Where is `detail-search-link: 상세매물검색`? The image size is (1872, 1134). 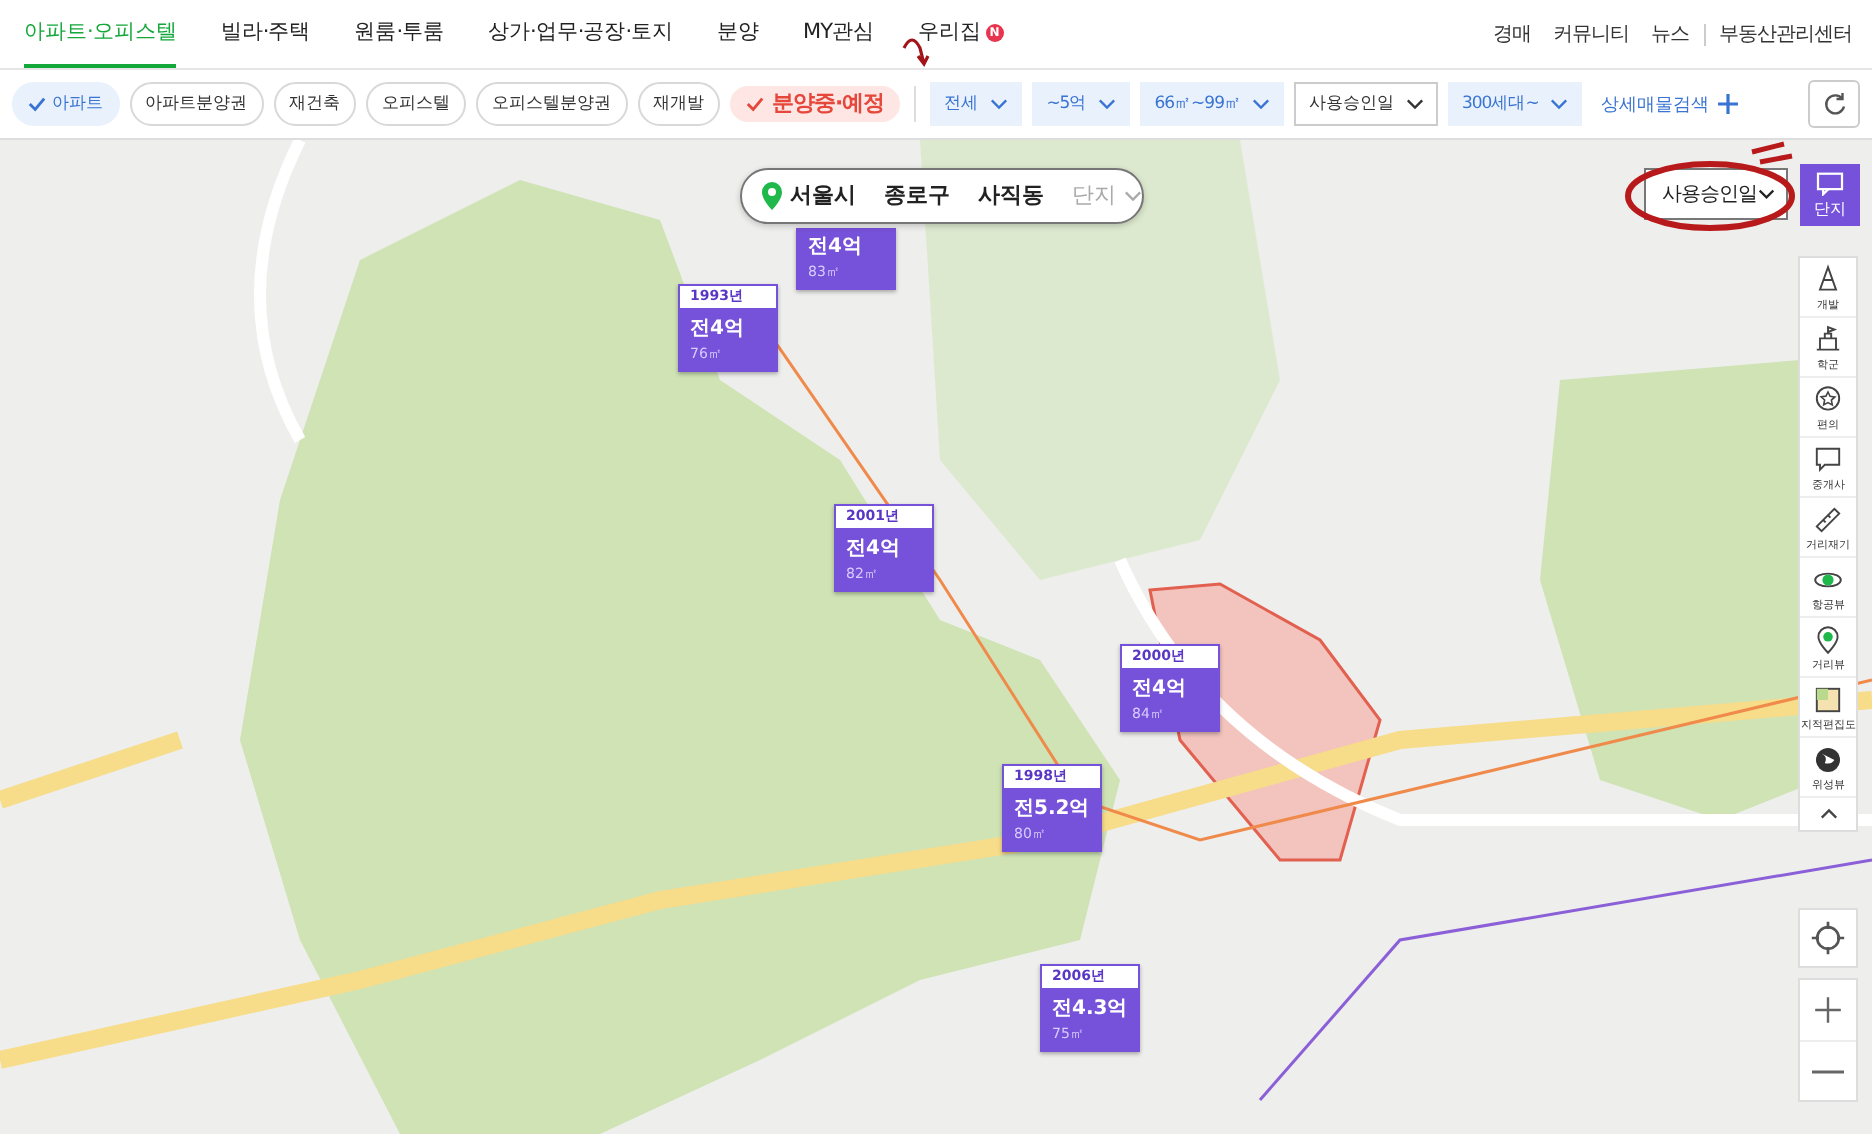 detail-search-link: 상세매물검색 is located at coordinates (1669, 104).